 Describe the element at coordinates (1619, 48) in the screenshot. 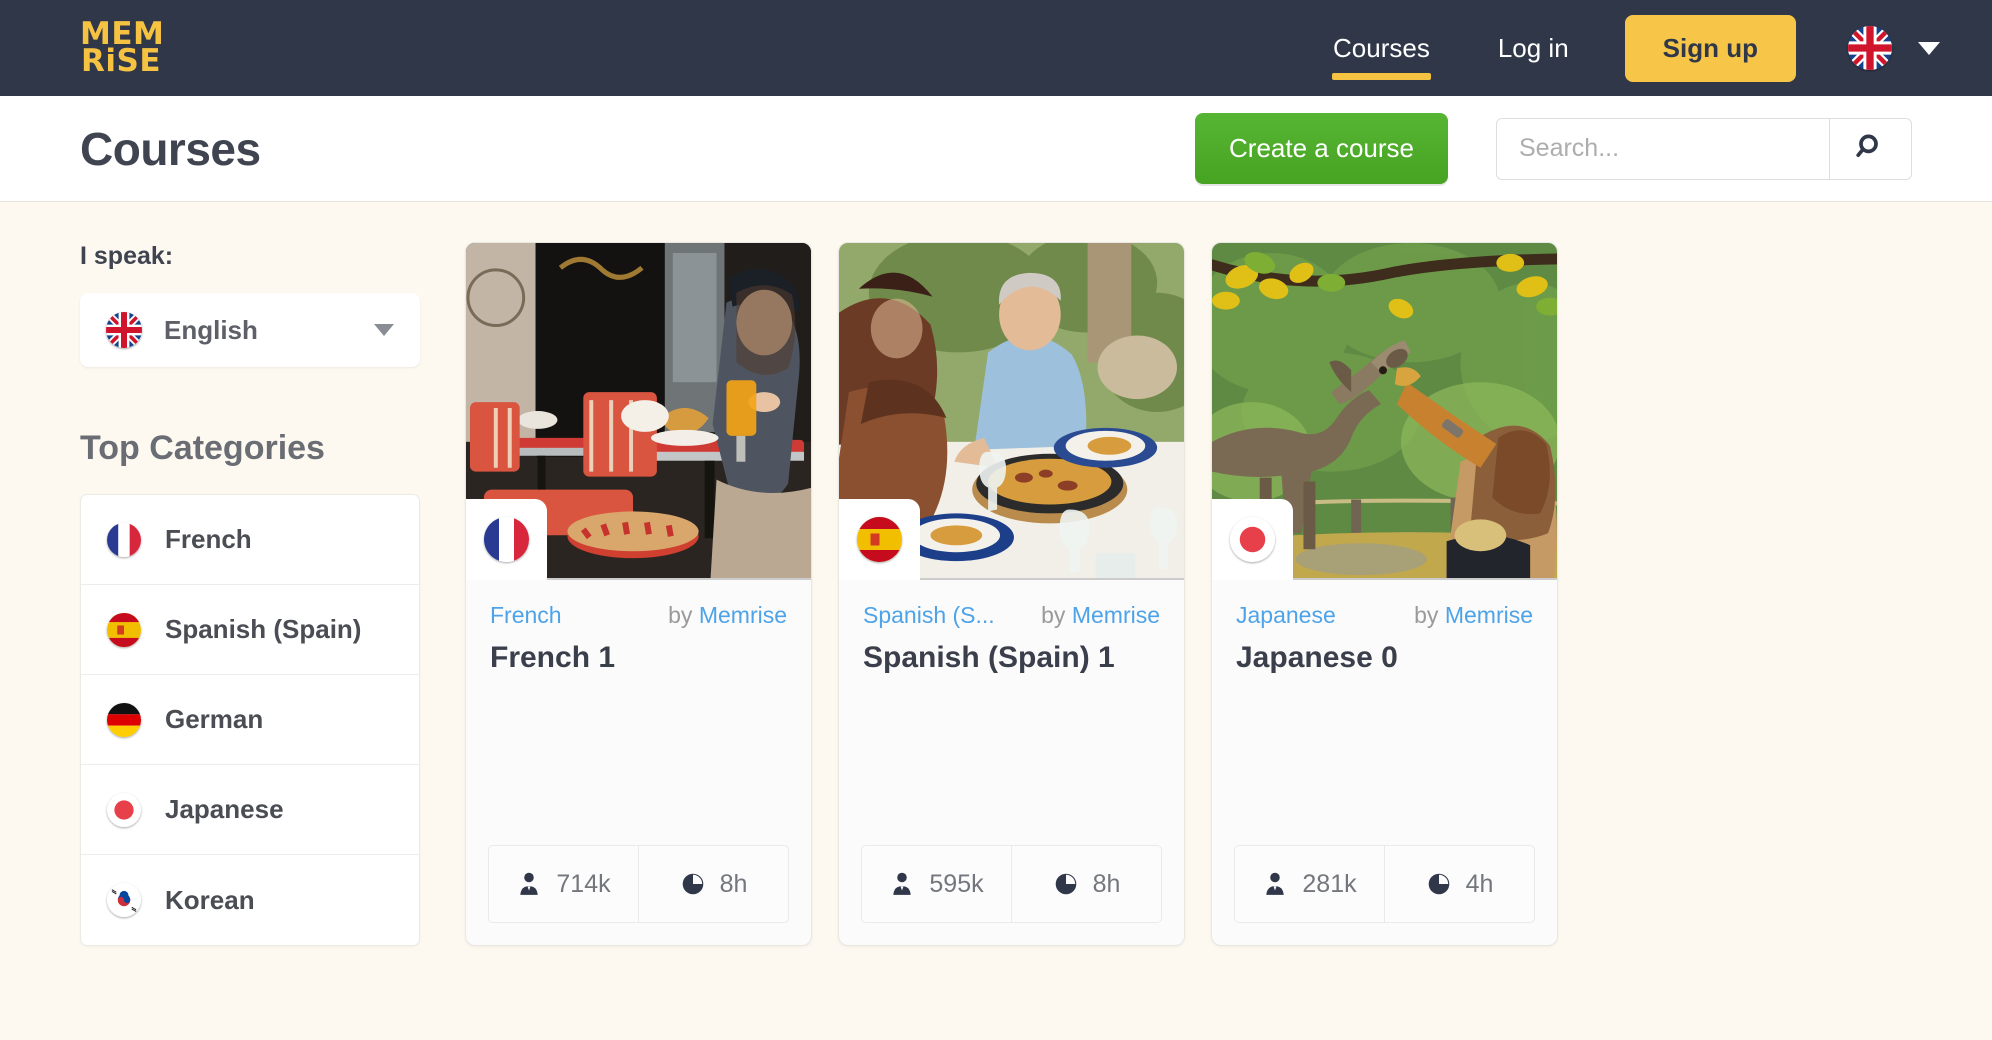

I see `nav-right-group: Courses Log in Sign up` at that location.